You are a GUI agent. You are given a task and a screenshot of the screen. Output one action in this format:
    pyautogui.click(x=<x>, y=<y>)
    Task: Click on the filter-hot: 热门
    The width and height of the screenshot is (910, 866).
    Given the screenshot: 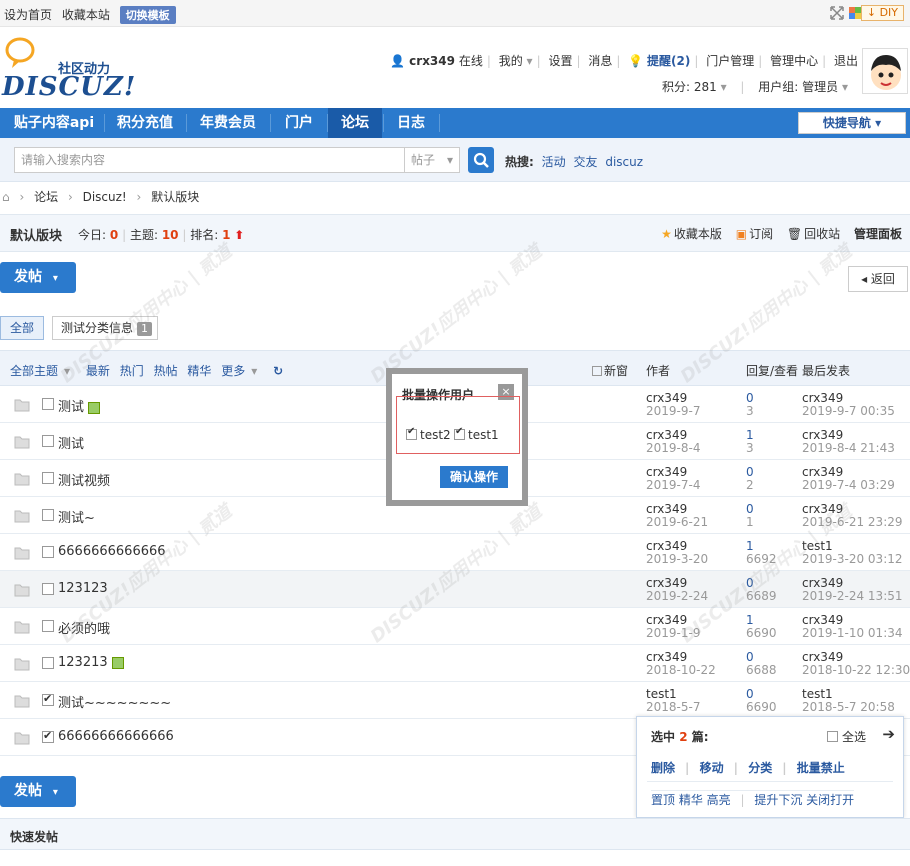 What is the action you would take?
    pyautogui.click(x=132, y=371)
    